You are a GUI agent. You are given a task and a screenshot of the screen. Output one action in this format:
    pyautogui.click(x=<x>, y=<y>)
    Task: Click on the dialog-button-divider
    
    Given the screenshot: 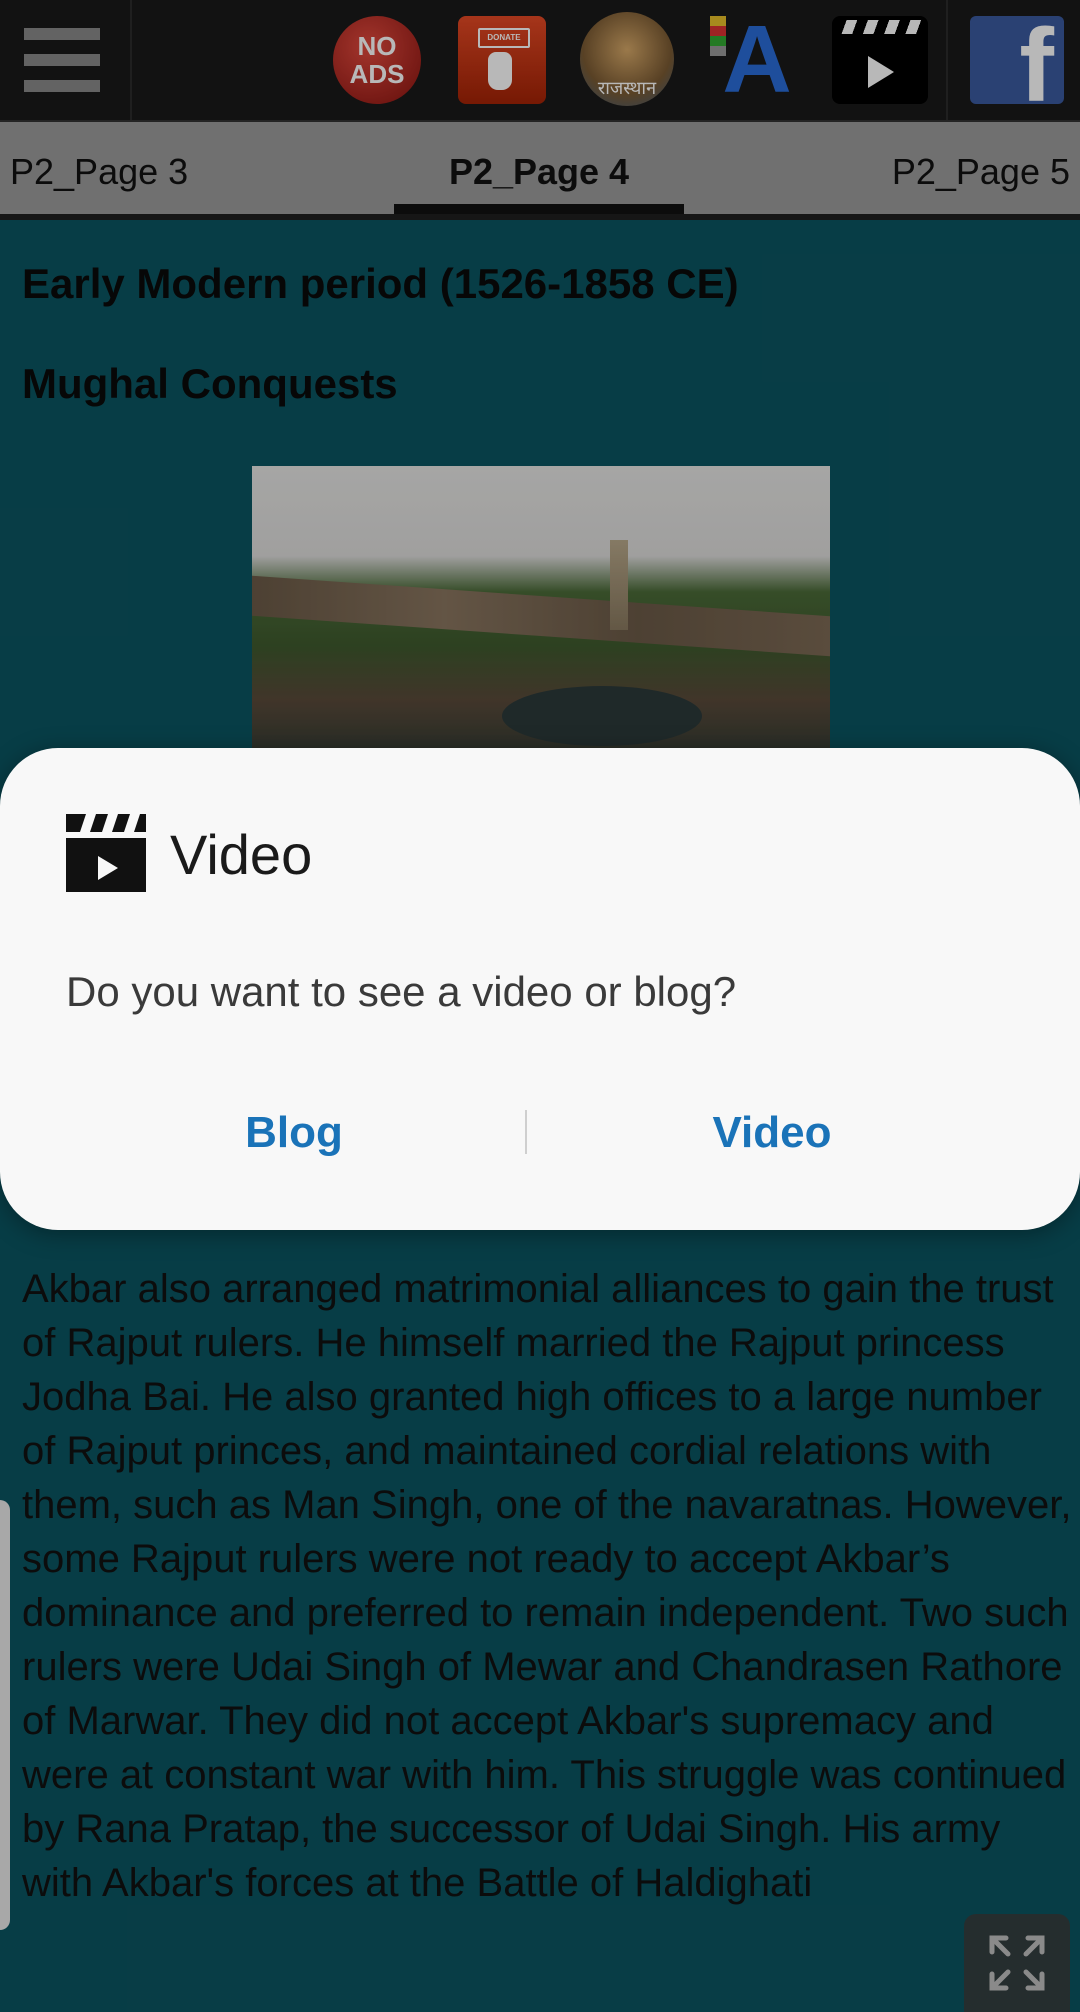 What is the action you would take?
    pyautogui.click(x=526, y=1132)
    